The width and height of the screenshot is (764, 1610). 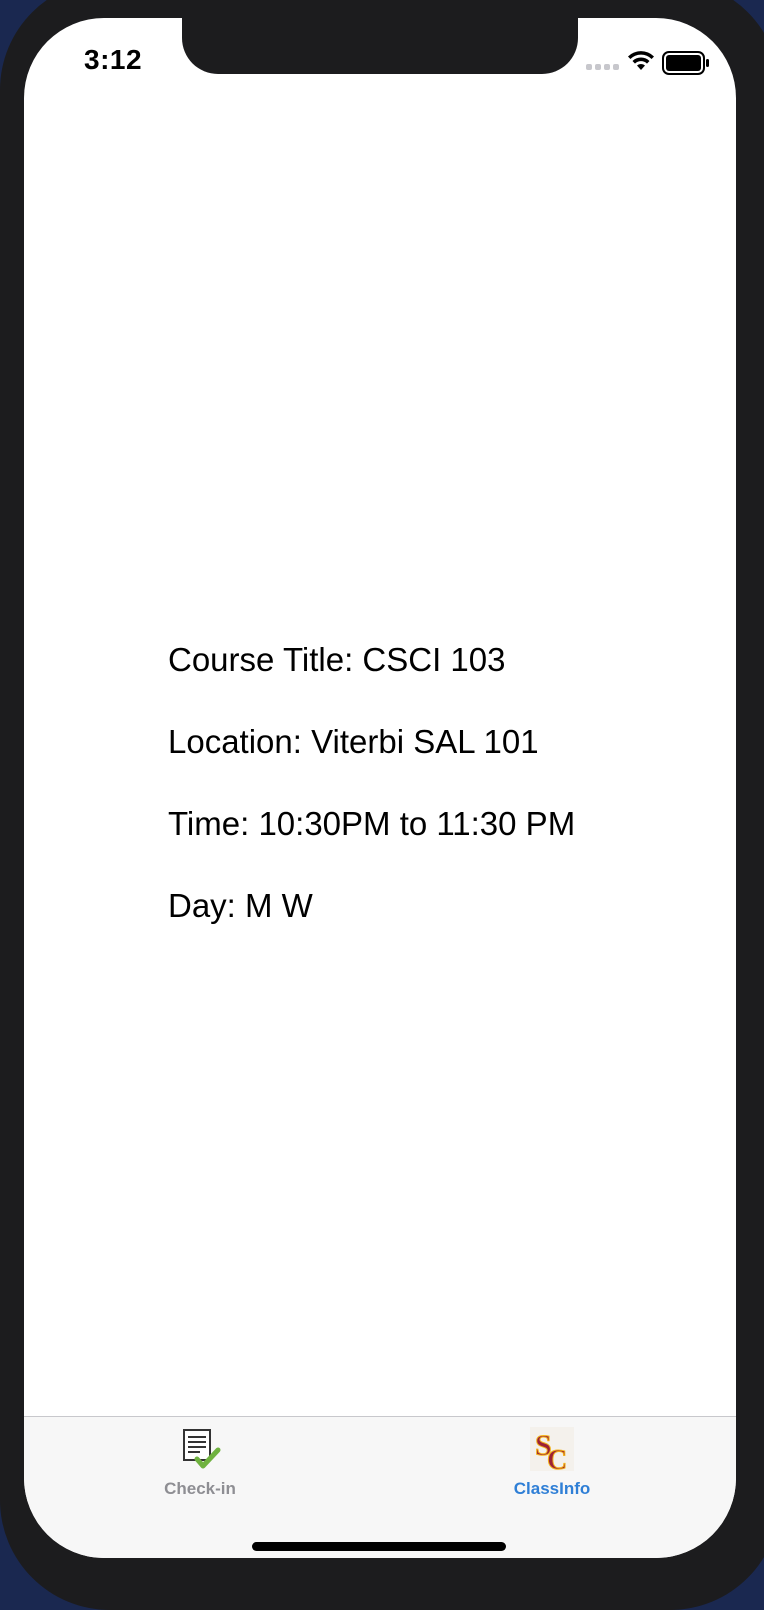 I want to click on tab-label-class-info: ClassInfo, so click(x=552, y=1488).